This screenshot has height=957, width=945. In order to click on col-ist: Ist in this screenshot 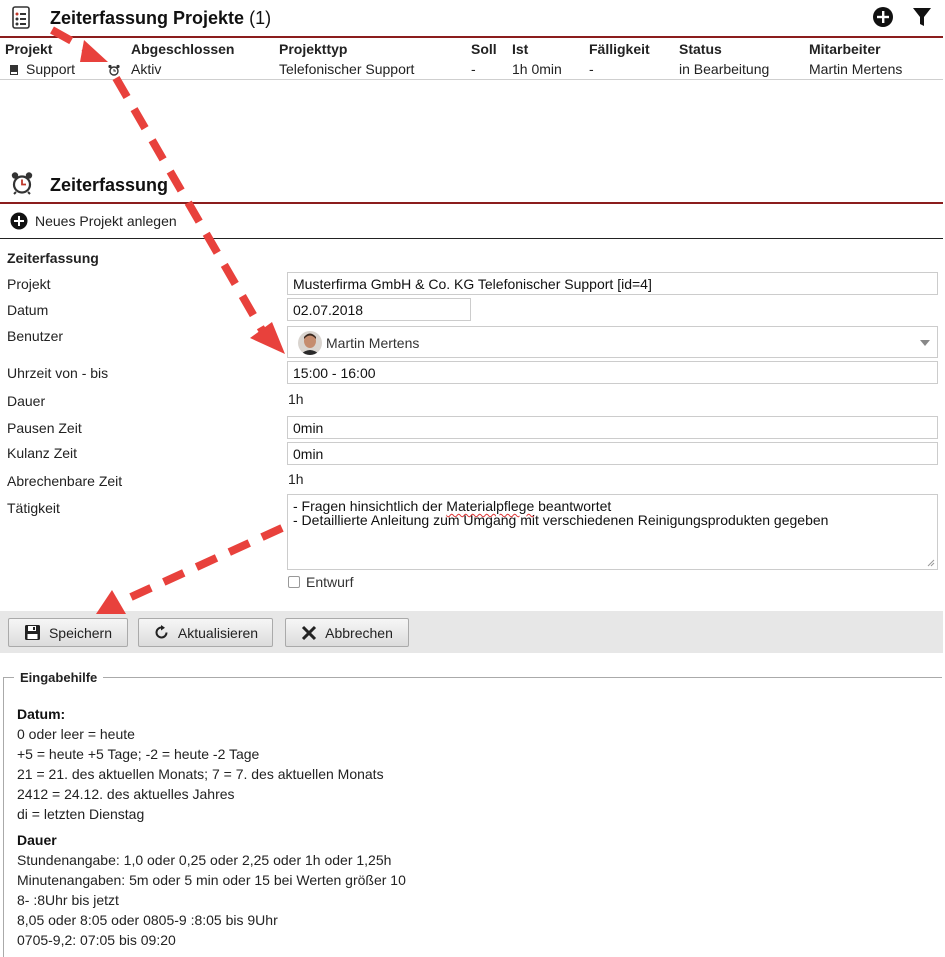, I will do `click(520, 49)`.